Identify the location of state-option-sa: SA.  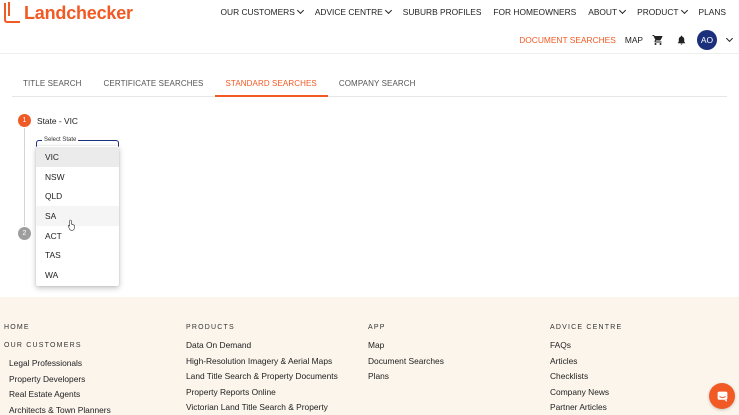
(77, 216).